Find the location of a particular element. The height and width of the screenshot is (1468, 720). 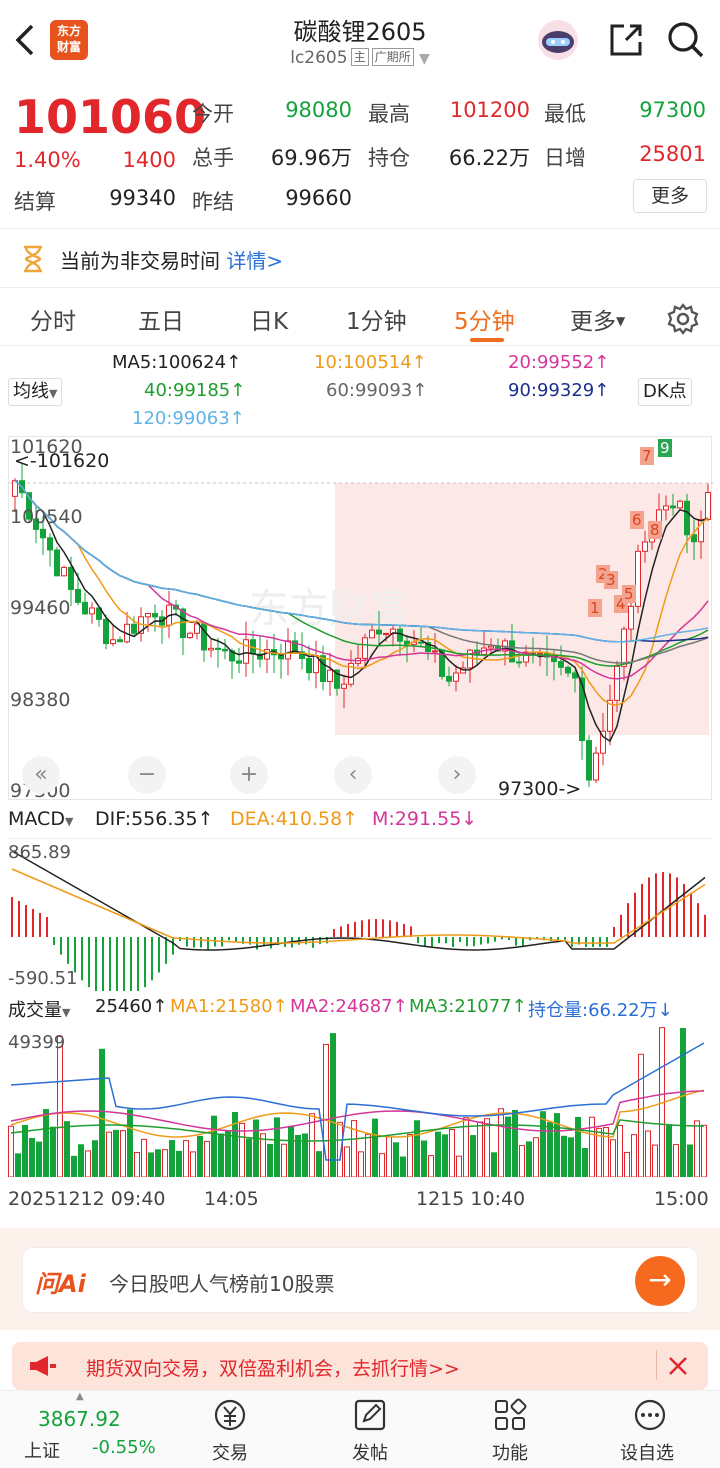

close-icon is located at coordinates (678, 1366).